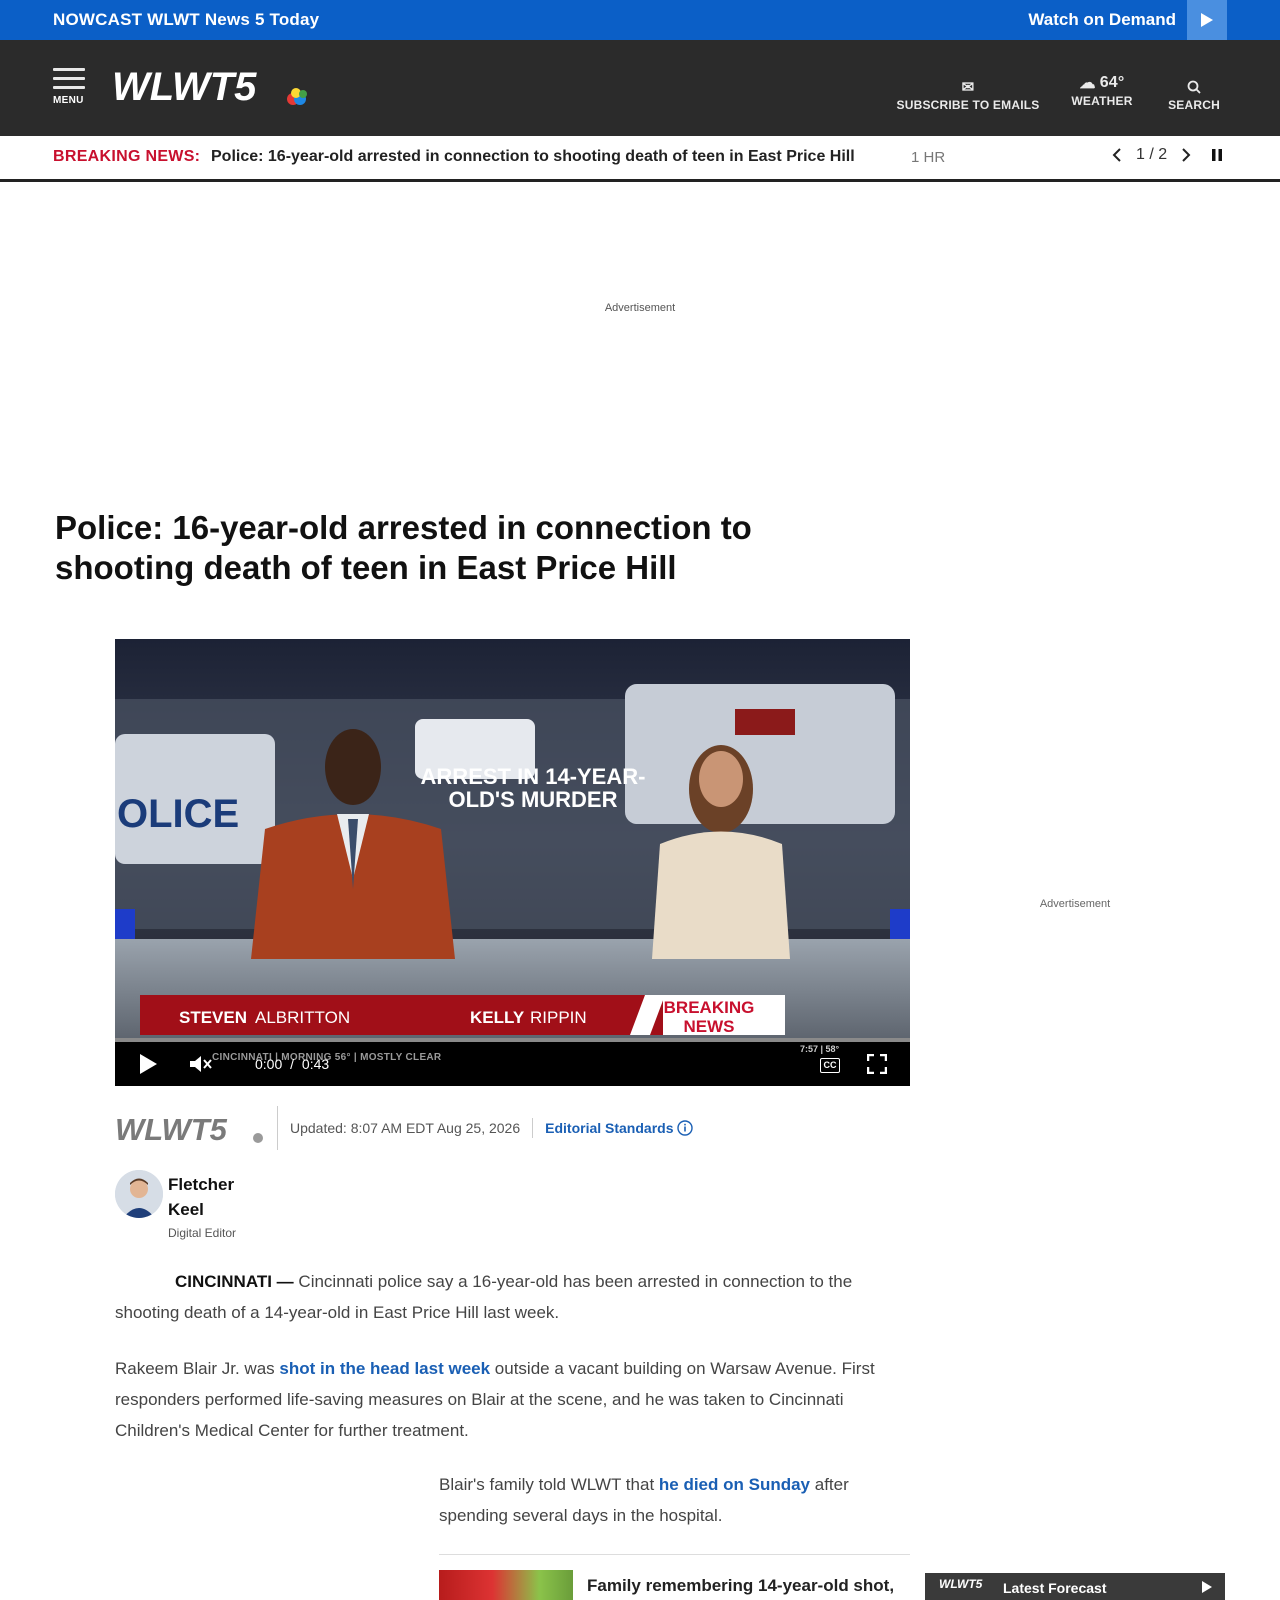 This screenshot has height=1600, width=1280. I want to click on nowcast-title: WLWT News 5 Today, so click(233, 19).